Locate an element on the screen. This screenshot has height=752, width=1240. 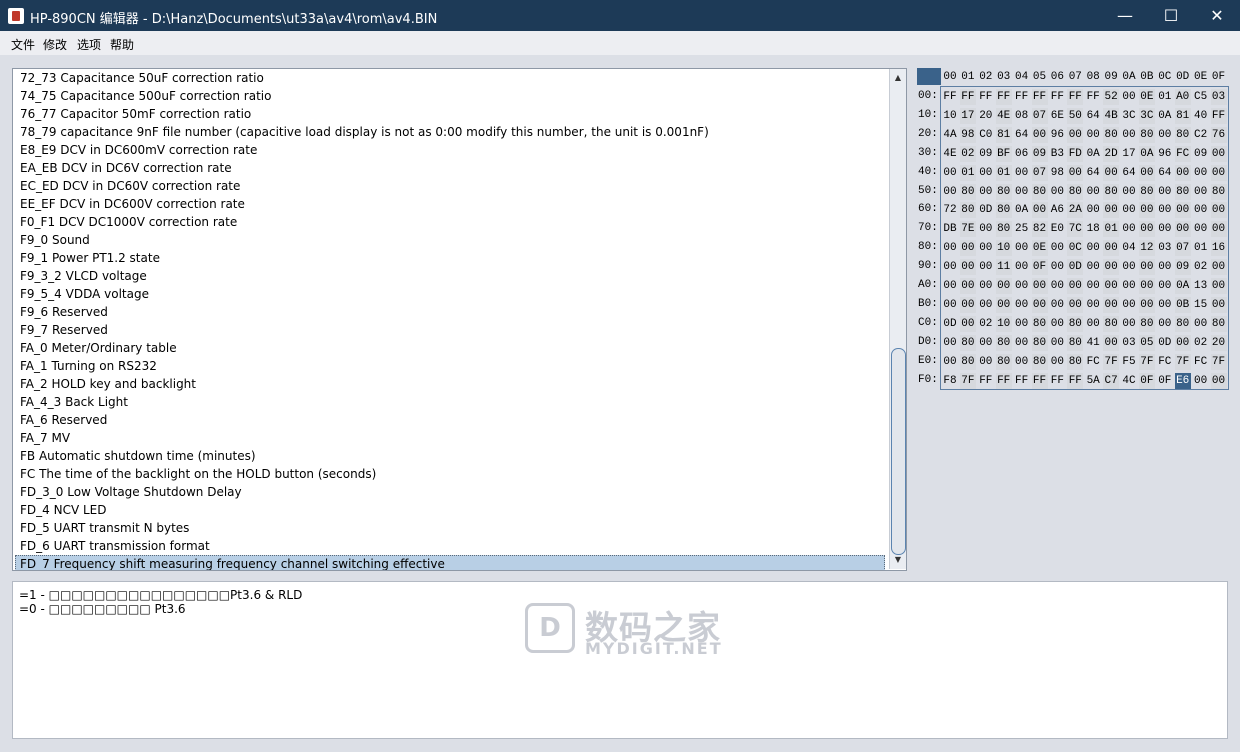
hex-byte-cell: 64 is located at coordinates (1022, 135).